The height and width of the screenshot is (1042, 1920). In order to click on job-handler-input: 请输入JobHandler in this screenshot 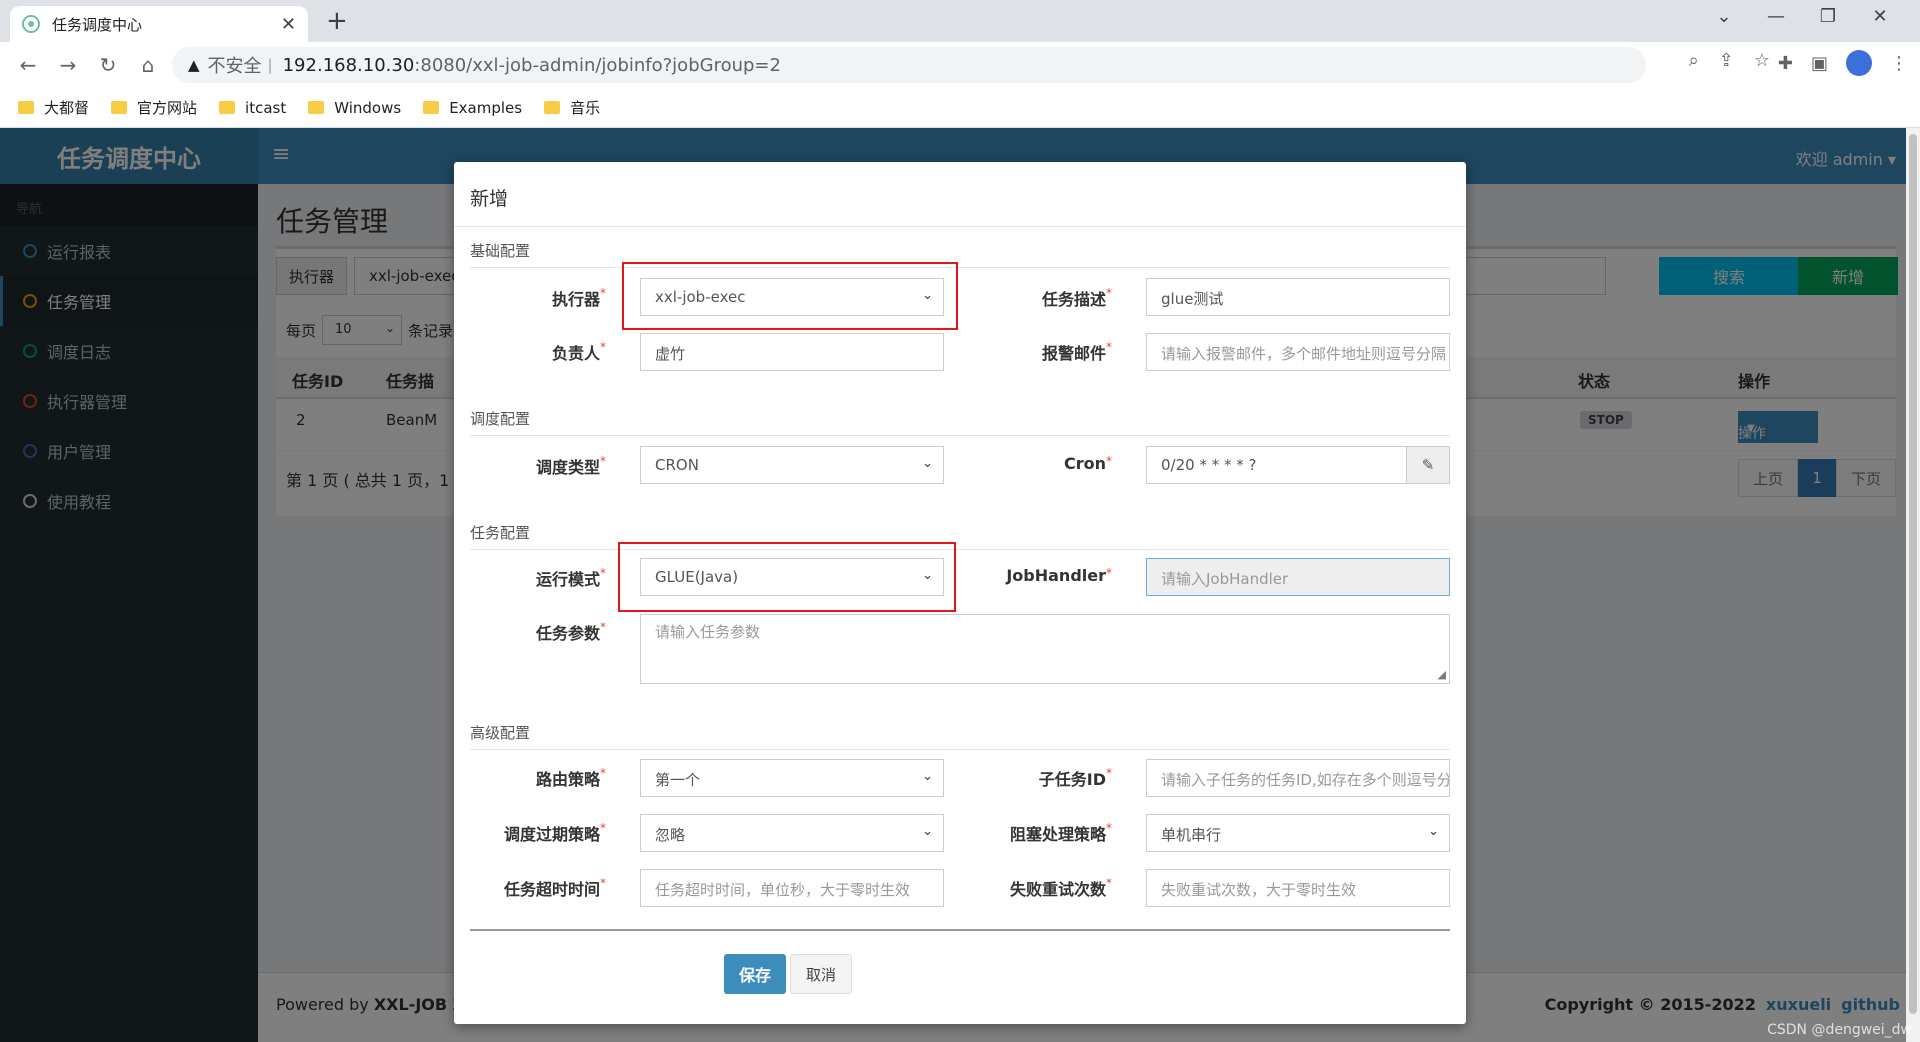, I will do `click(1298, 577)`.